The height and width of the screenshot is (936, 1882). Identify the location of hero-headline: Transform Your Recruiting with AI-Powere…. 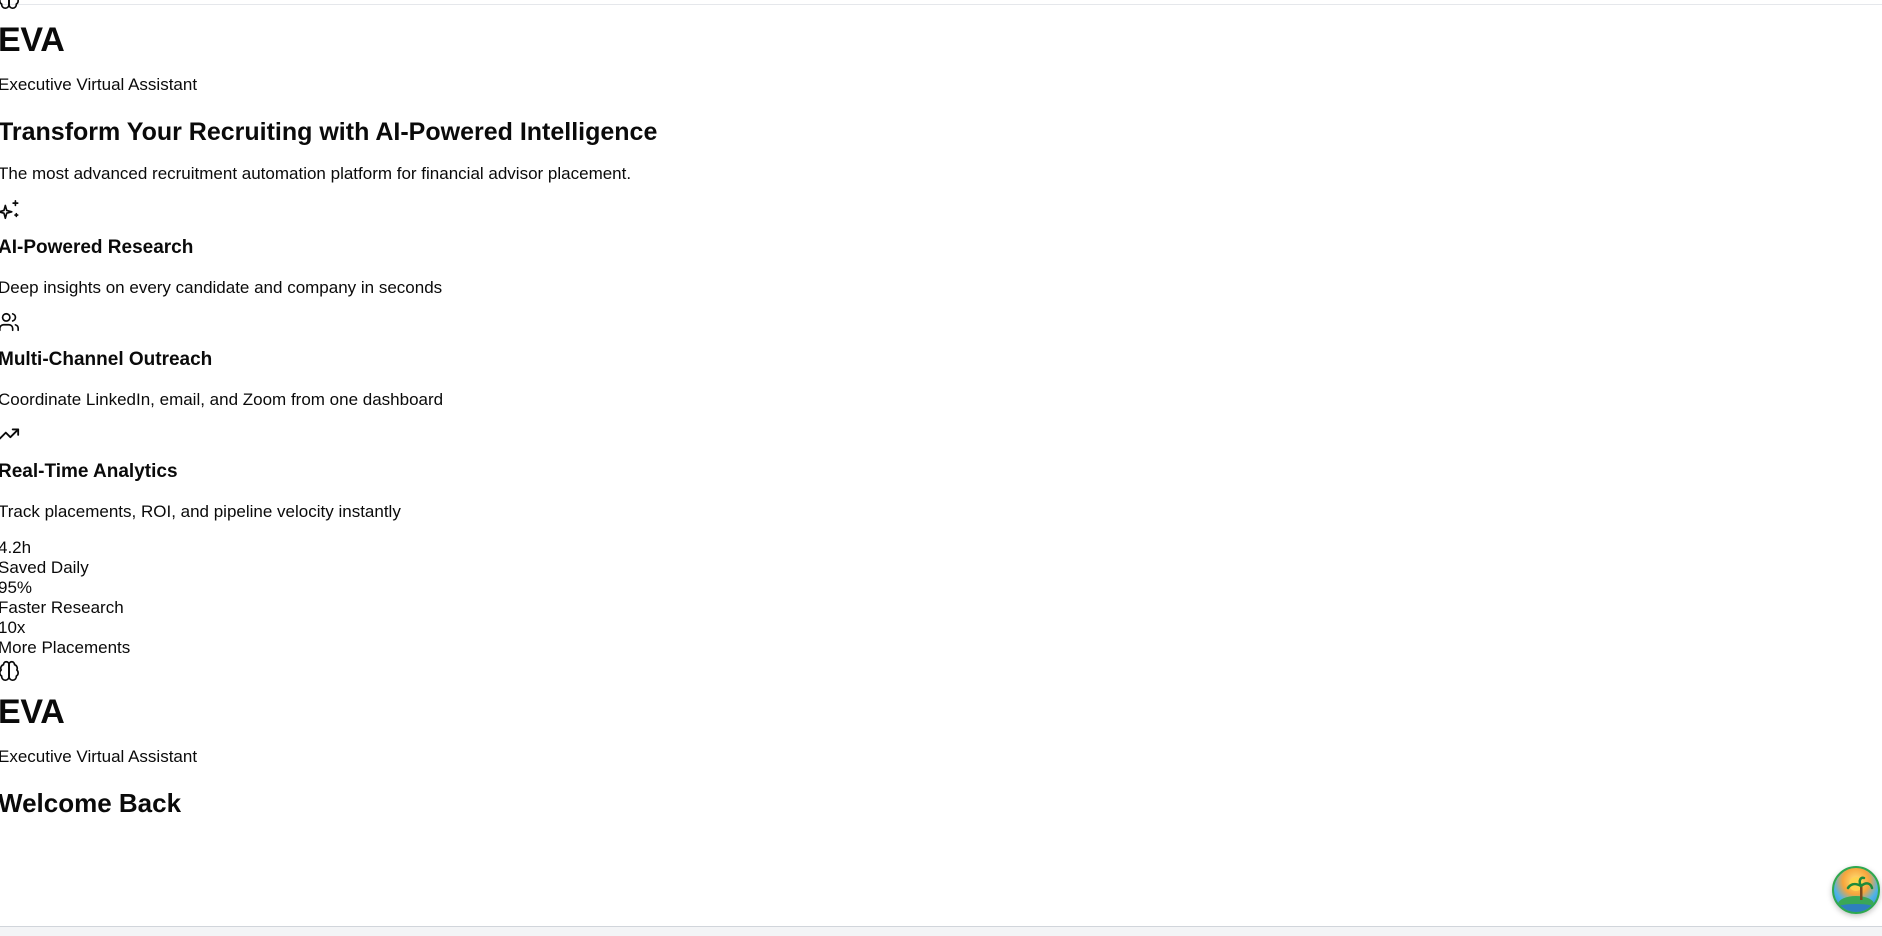
(329, 132).